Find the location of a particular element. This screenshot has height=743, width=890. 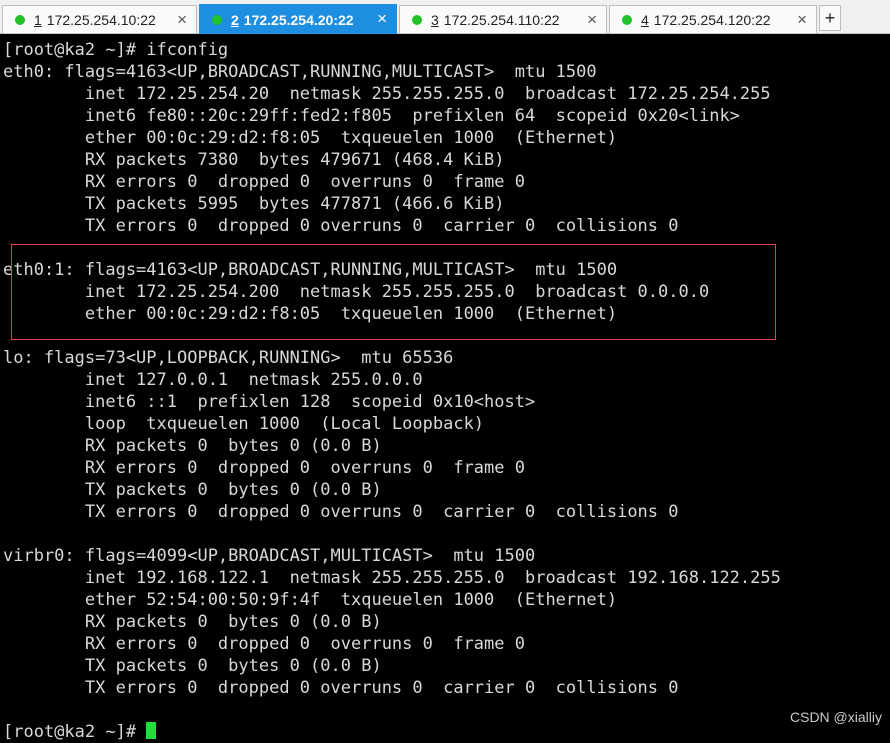

tab-number: 4 is located at coordinates (645, 19).